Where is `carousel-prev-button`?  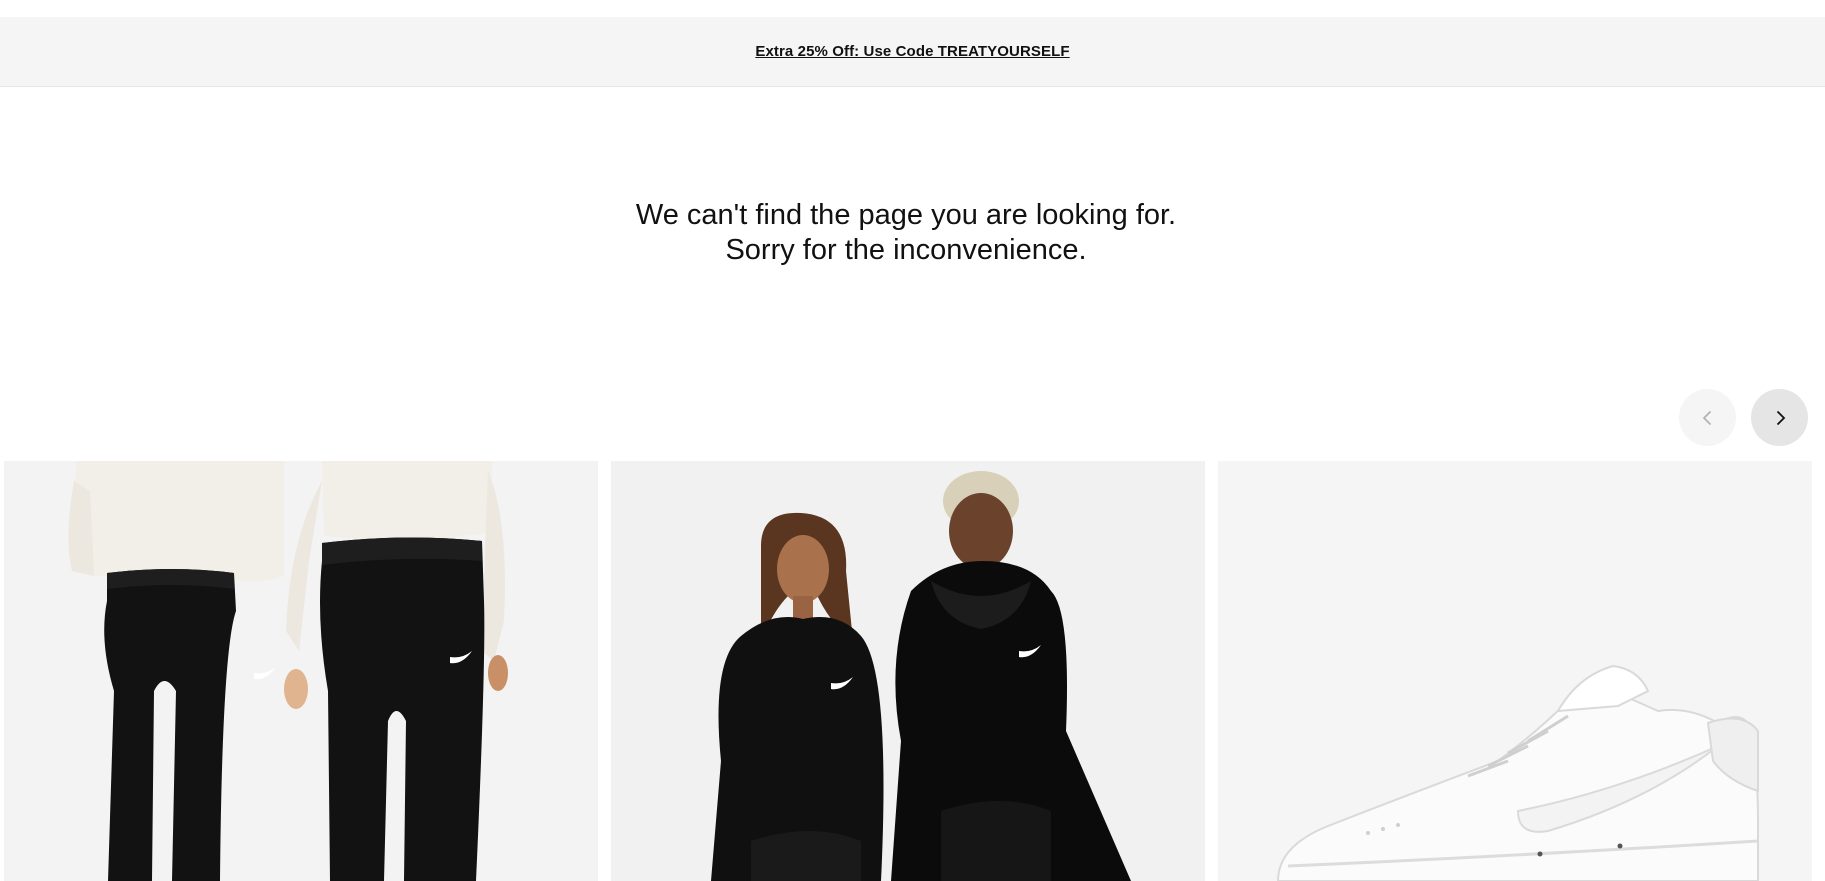 carousel-prev-button is located at coordinates (1707, 417).